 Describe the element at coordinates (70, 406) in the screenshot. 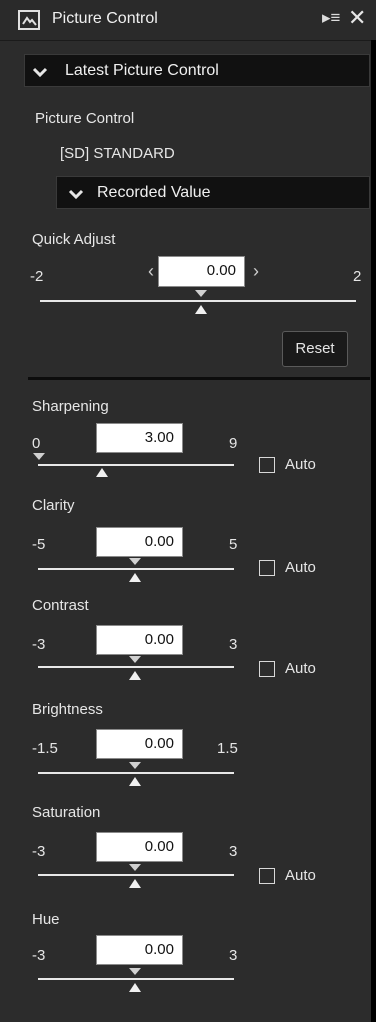

I see `sharpening-label: Sharpening` at that location.